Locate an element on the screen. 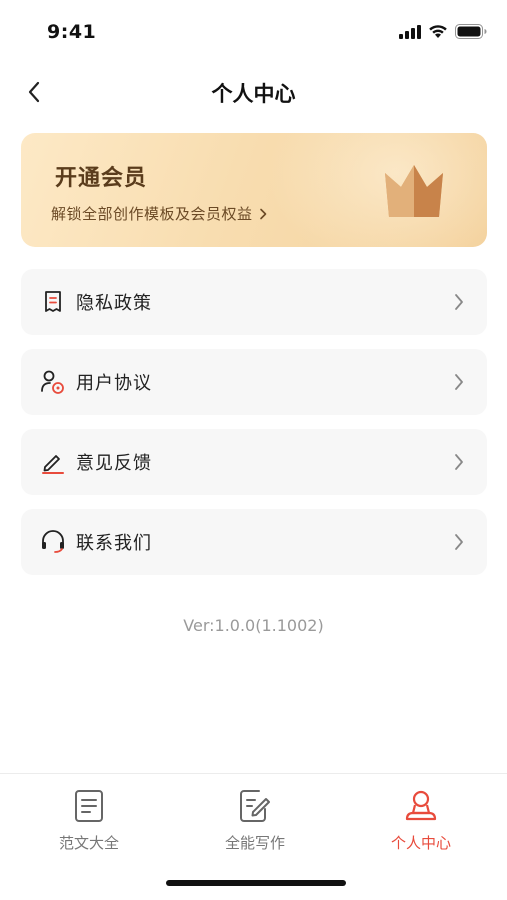  document-icon is located at coordinates (53, 302).